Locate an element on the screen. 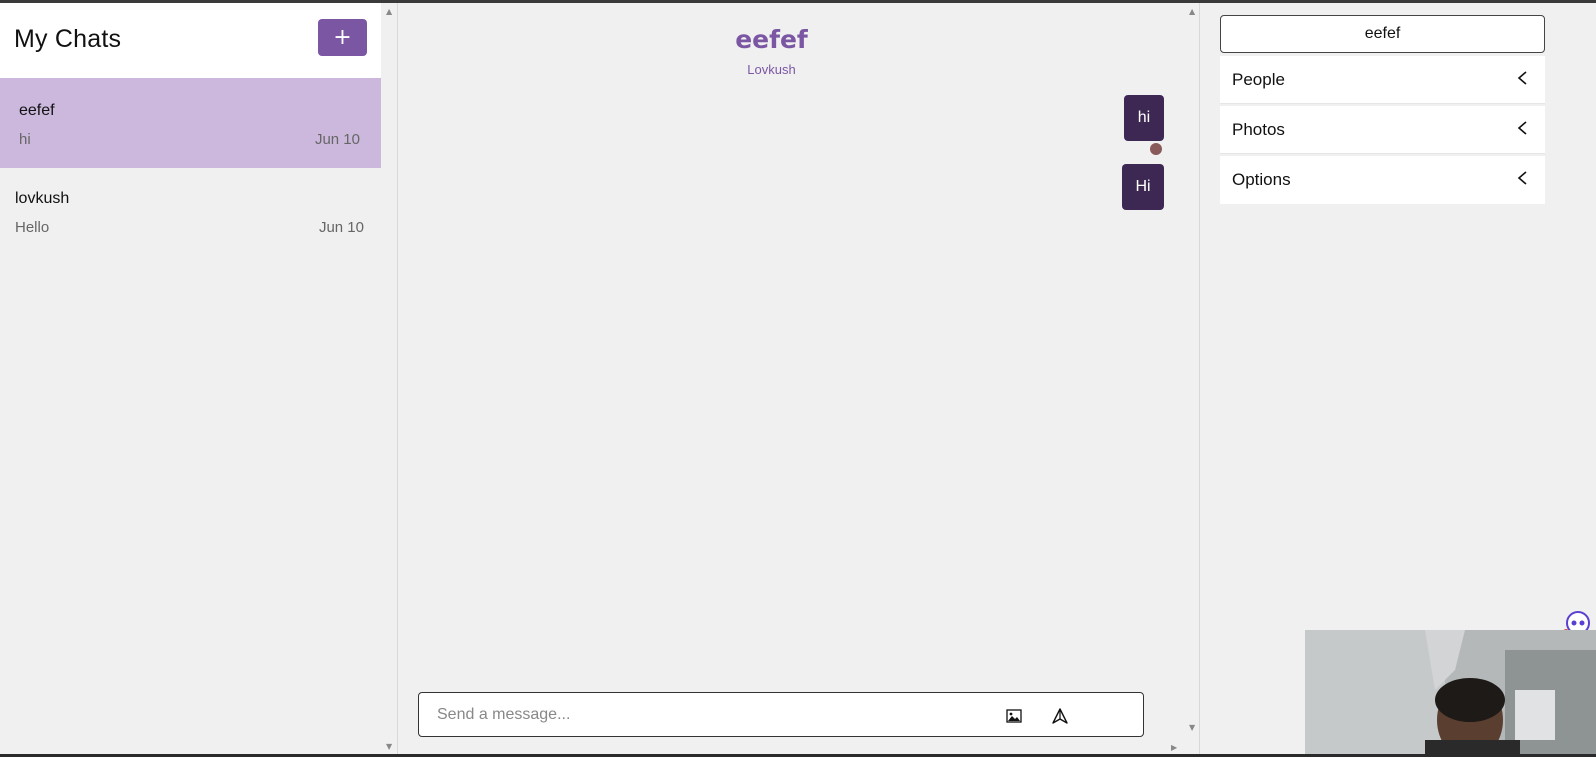 The image size is (1596, 757). chat-name: eefef is located at coordinates (37, 110).